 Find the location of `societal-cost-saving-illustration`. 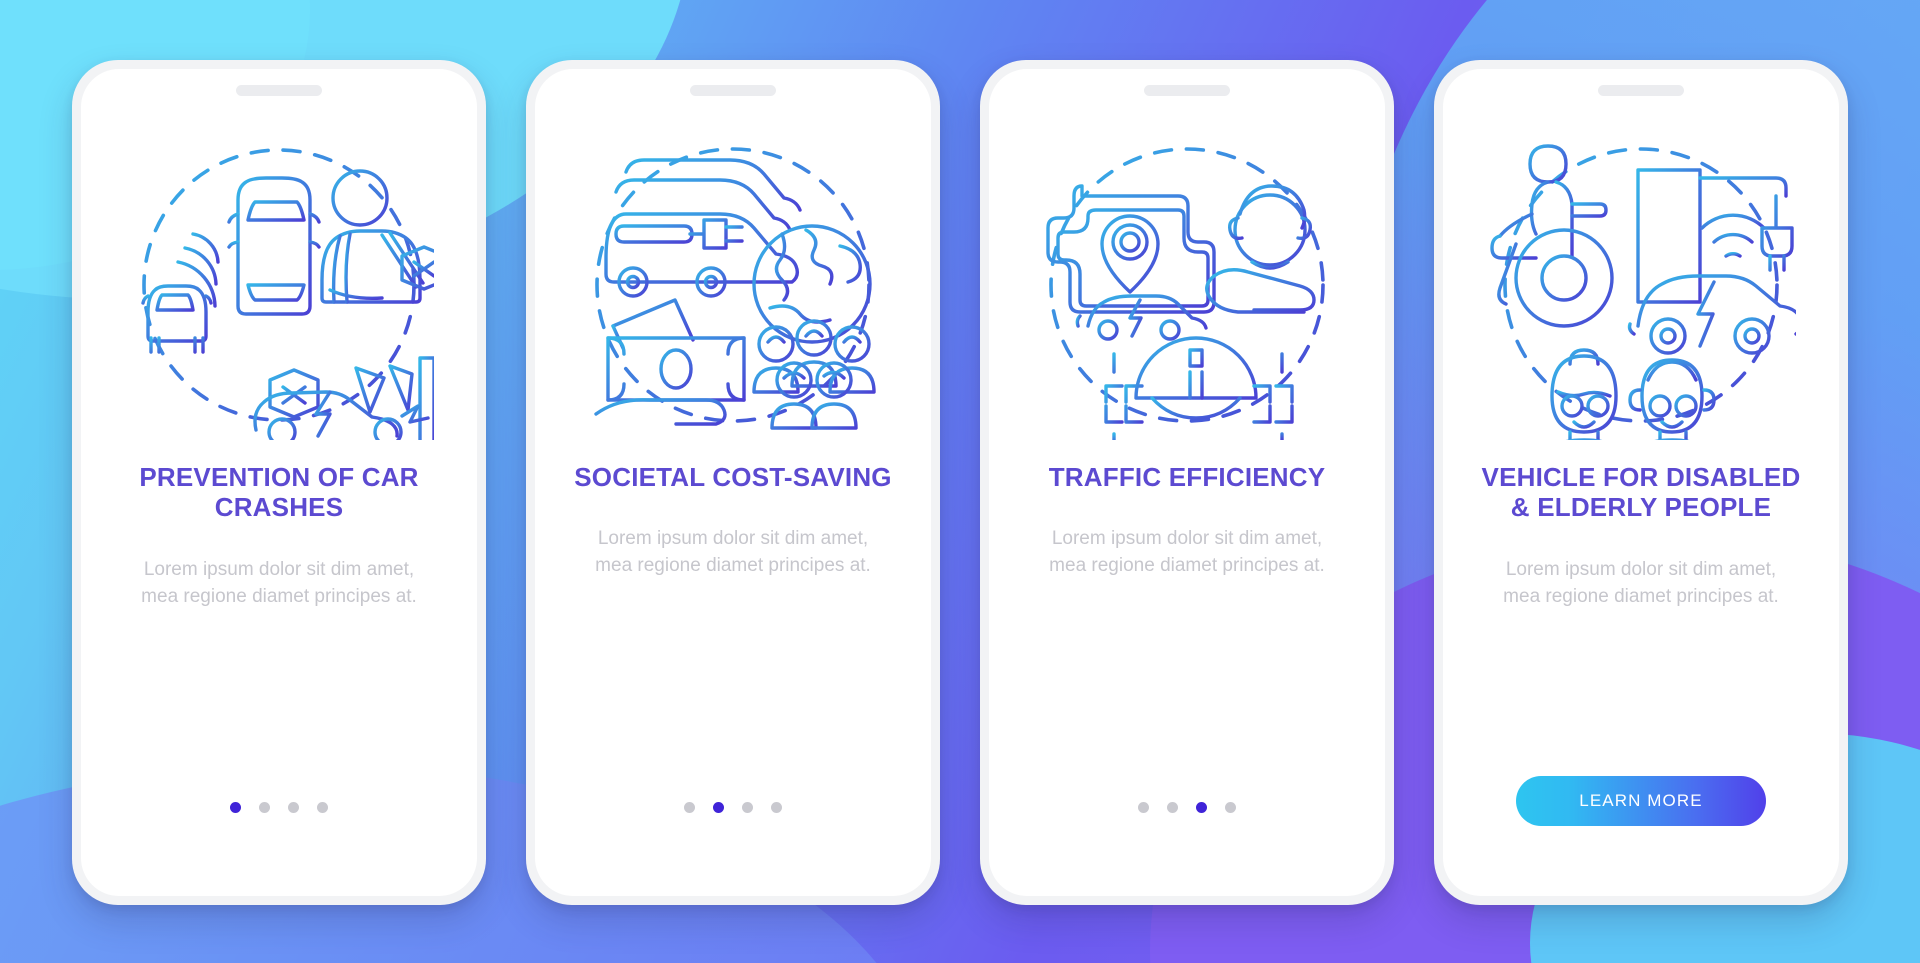

societal-cost-saving-illustration is located at coordinates (730, 288).